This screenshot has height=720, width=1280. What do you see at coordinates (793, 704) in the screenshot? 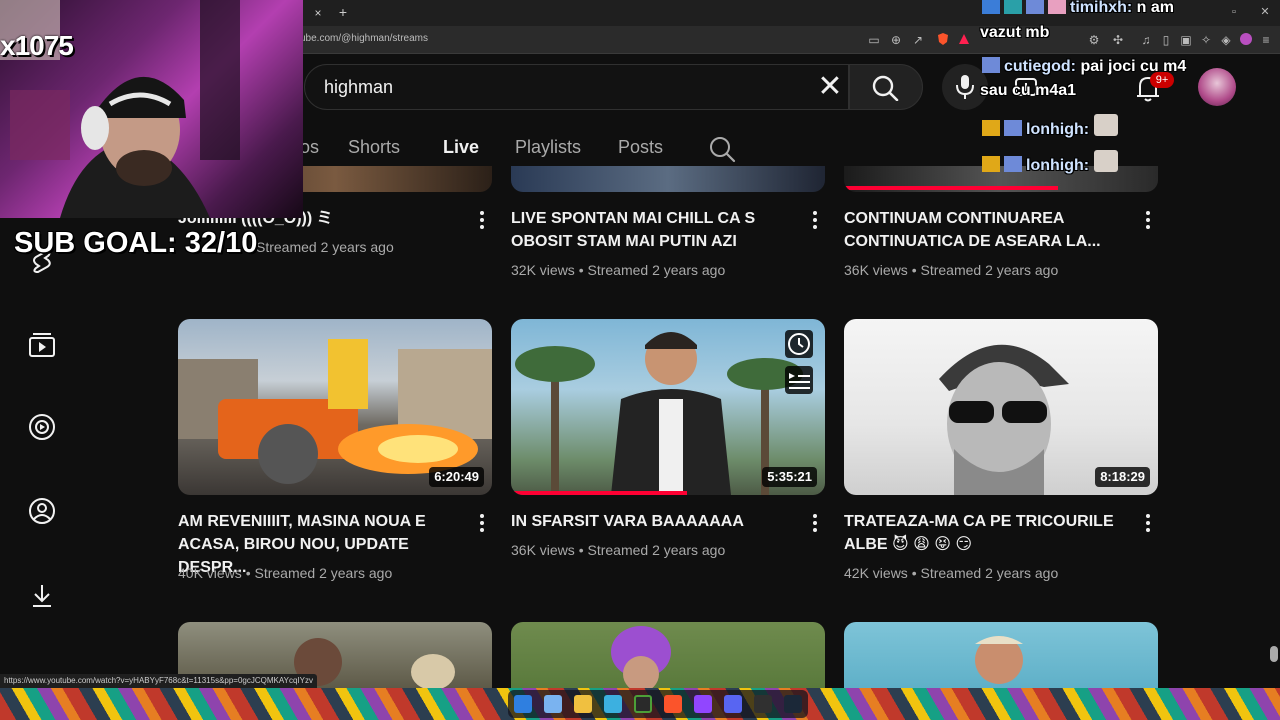
I see `steam-icon` at bounding box center [793, 704].